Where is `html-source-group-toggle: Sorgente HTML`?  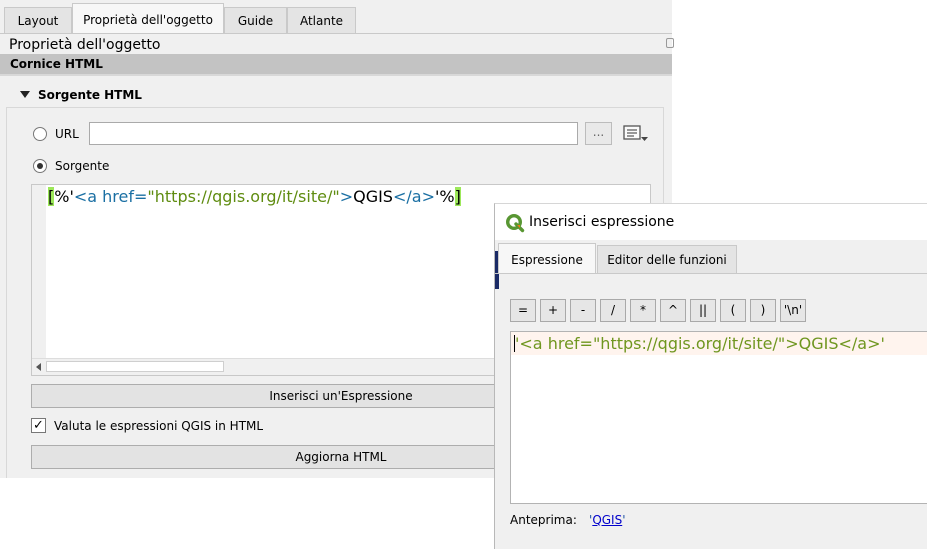
html-source-group-toggle: Sorgente HTML is located at coordinates (81, 95).